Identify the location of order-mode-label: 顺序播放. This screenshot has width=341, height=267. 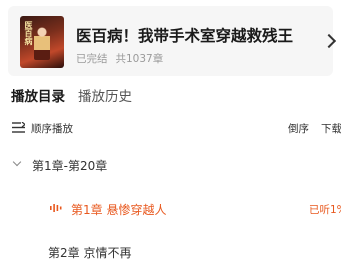
(52, 128).